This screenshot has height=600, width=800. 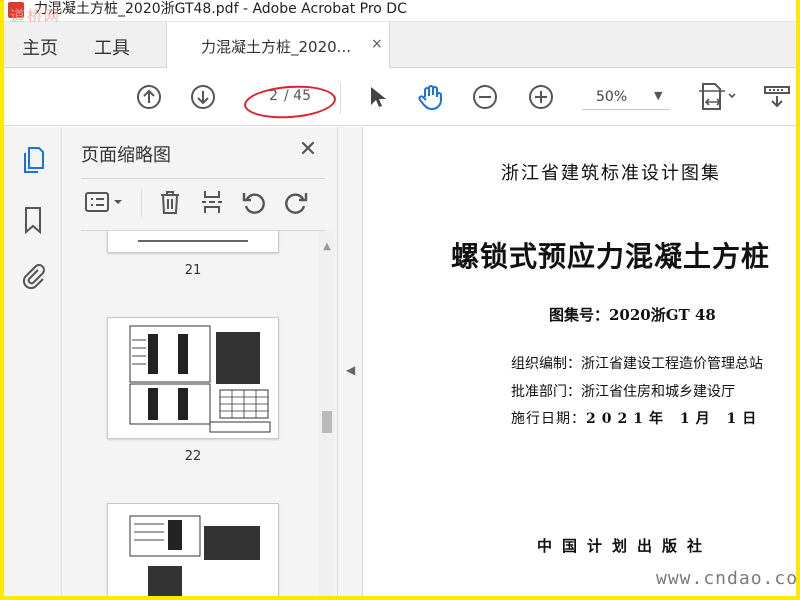 I want to click on extract-pages-icon, so click(x=212, y=202).